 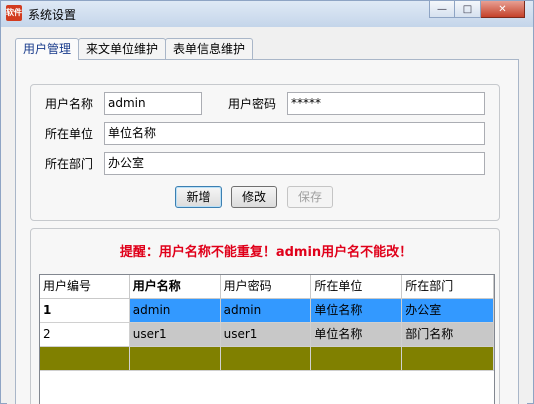 I want to click on username-input: admin, so click(x=153, y=103).